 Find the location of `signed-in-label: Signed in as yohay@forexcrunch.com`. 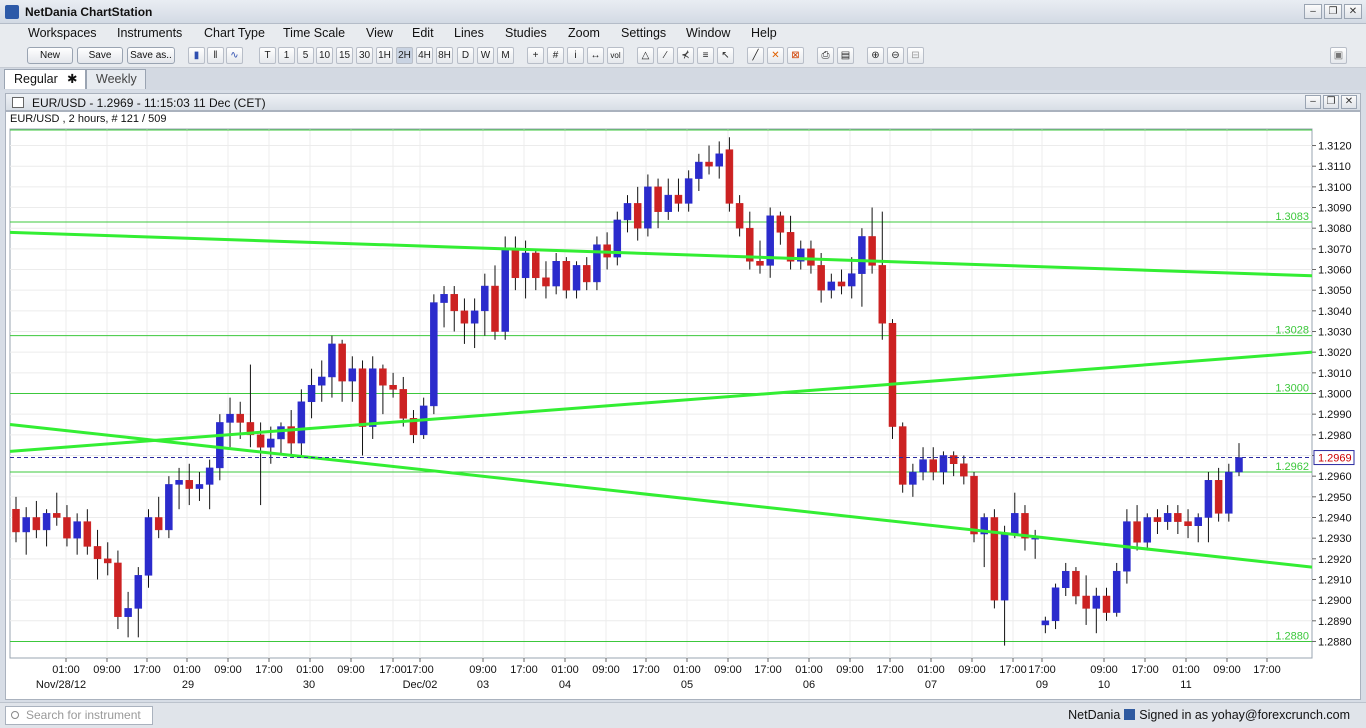

signed-in-label: Signed in as yohay@forexcrunch.com is located at coordinates (1244, 715).